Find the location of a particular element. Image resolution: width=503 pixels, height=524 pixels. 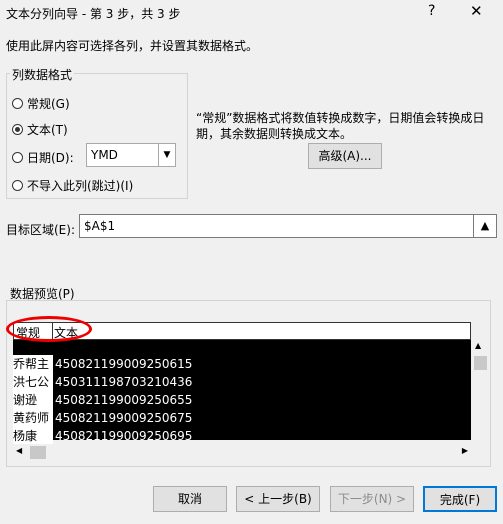

radio-skip: 不导入此列(跳过)(I) is located at coordinates (72, 185).